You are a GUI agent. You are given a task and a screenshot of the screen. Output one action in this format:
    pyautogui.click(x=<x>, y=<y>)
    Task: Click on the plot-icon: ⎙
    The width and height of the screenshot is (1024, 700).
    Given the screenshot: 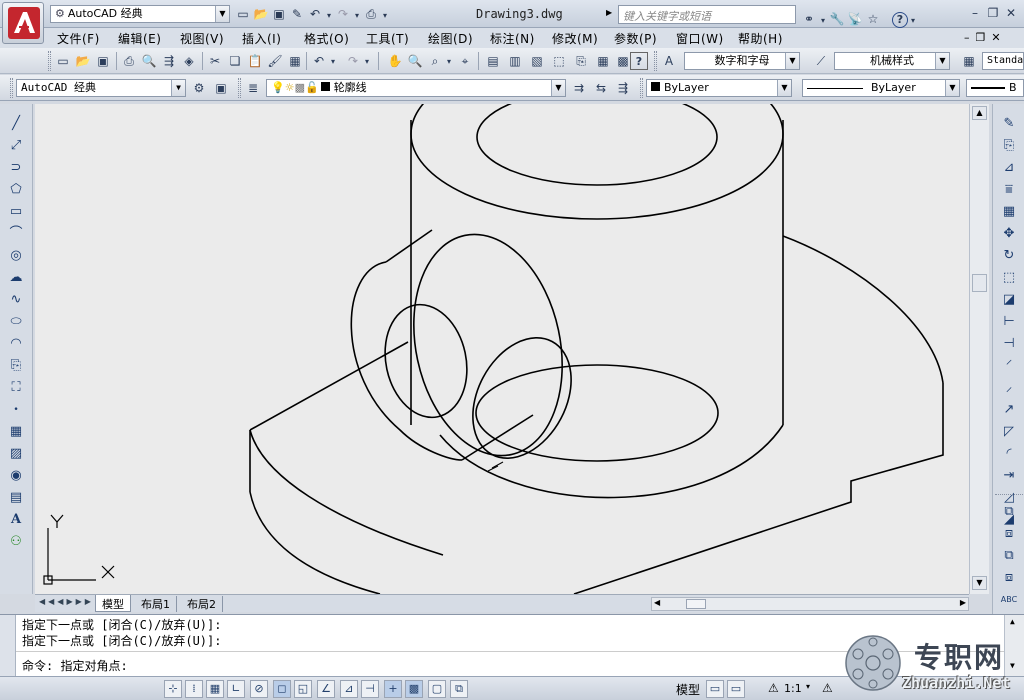 What is the action you would take?
    pyautogui.click(x=371, y=14)
    